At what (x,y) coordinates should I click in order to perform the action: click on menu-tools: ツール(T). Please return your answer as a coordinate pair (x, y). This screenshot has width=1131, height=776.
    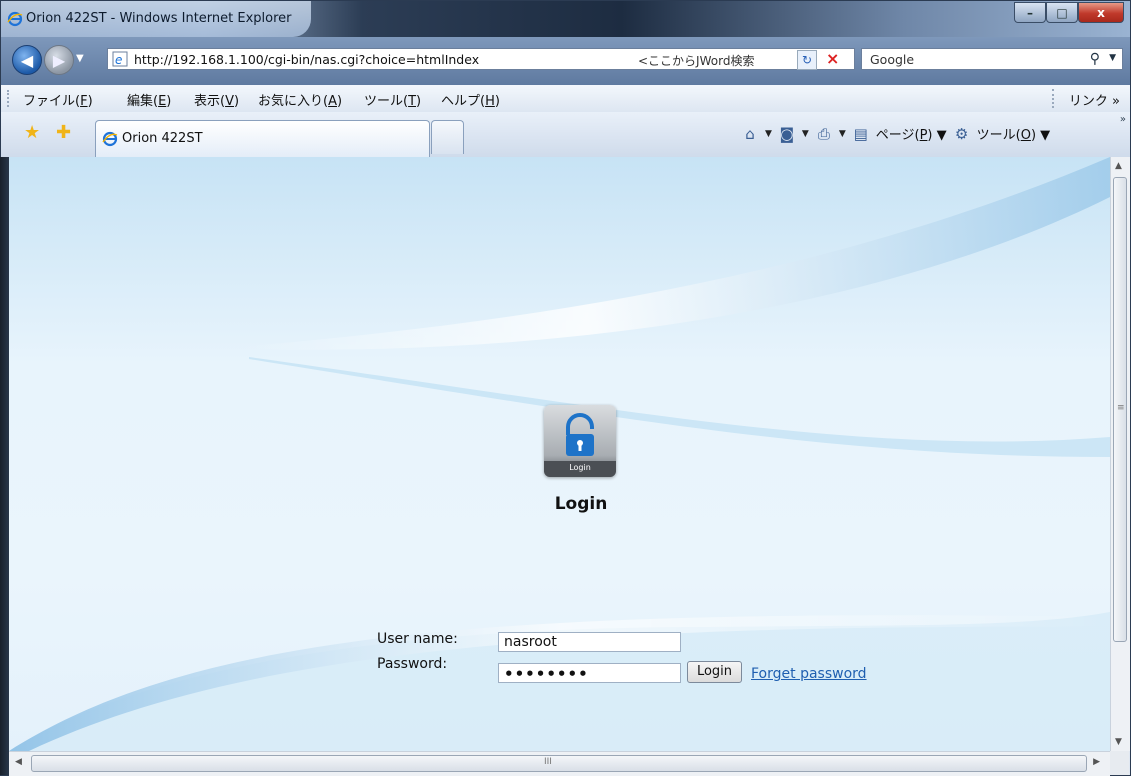
    Looking at the image, I should click on (392, 99).